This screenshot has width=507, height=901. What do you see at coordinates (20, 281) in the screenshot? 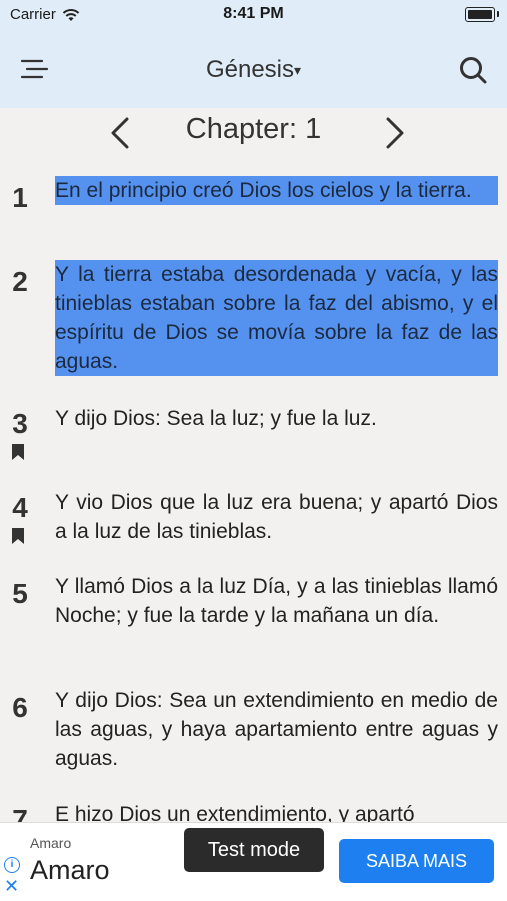
I see `verse-number: 2` at bounding box center [20, 281].